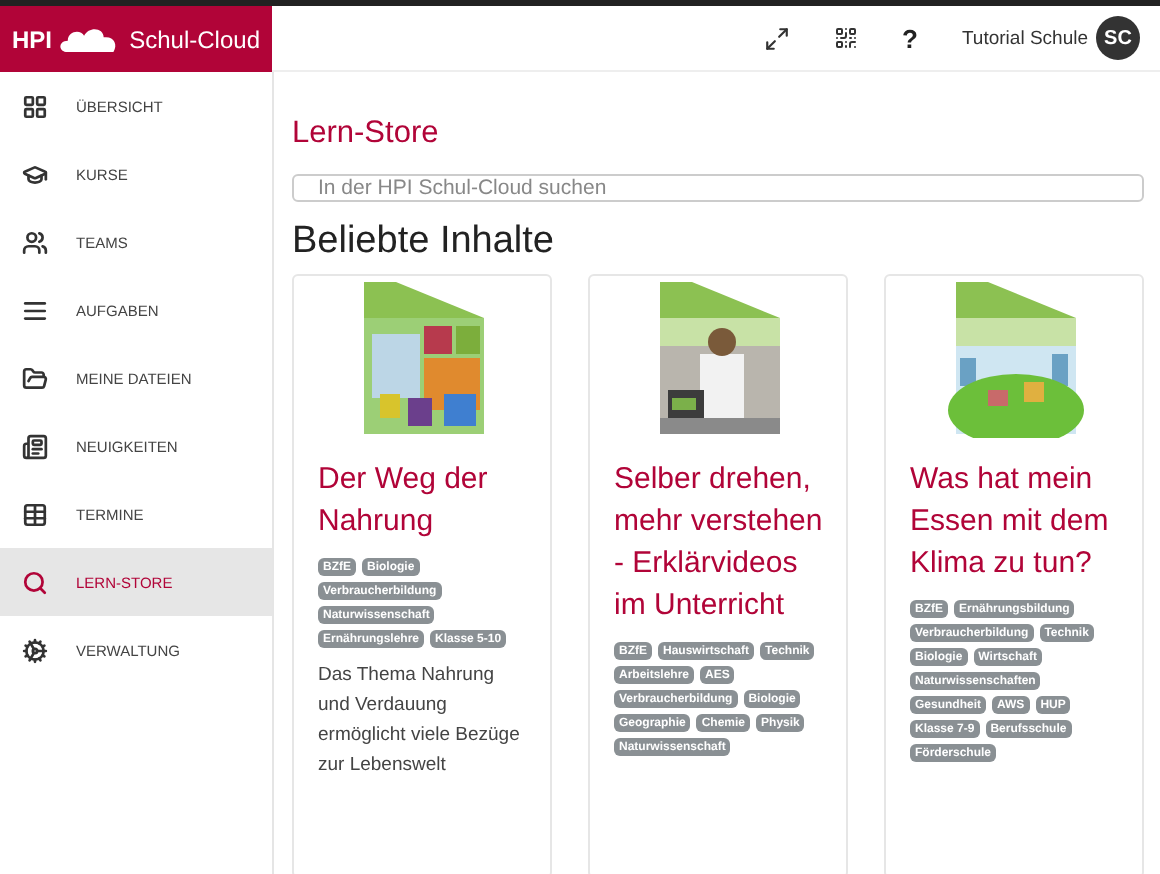 This screenshot has height=874, width=1160. Describe the element at coordinates (910, 38) in the screenshot. I see `help-button: ?` at that location.